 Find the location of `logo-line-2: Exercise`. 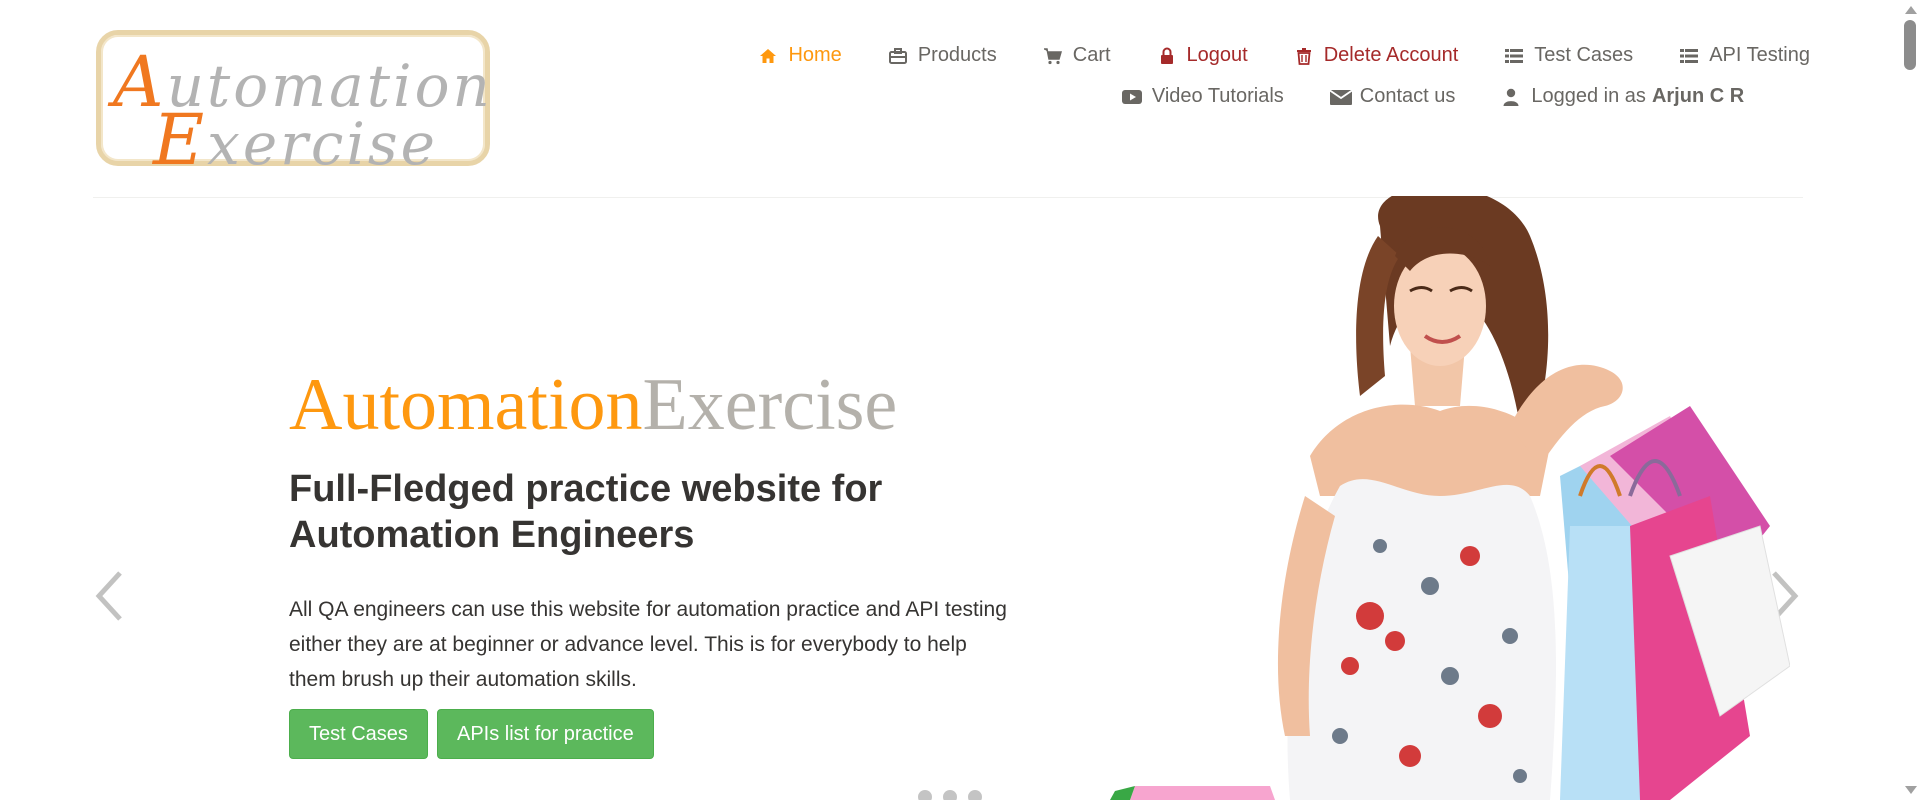

logo-line-2: Exercise is located at coordinates (295, 140).